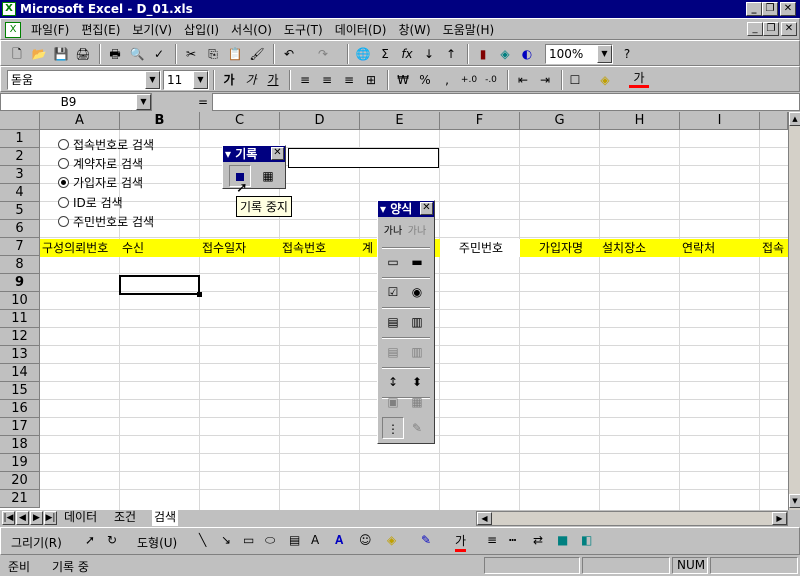 The height and width of the screenshot is (576, 800). What do you see at coordinates (506, 102) in the screenshot?
I see `formula-input` at bounding box center [506, 102].